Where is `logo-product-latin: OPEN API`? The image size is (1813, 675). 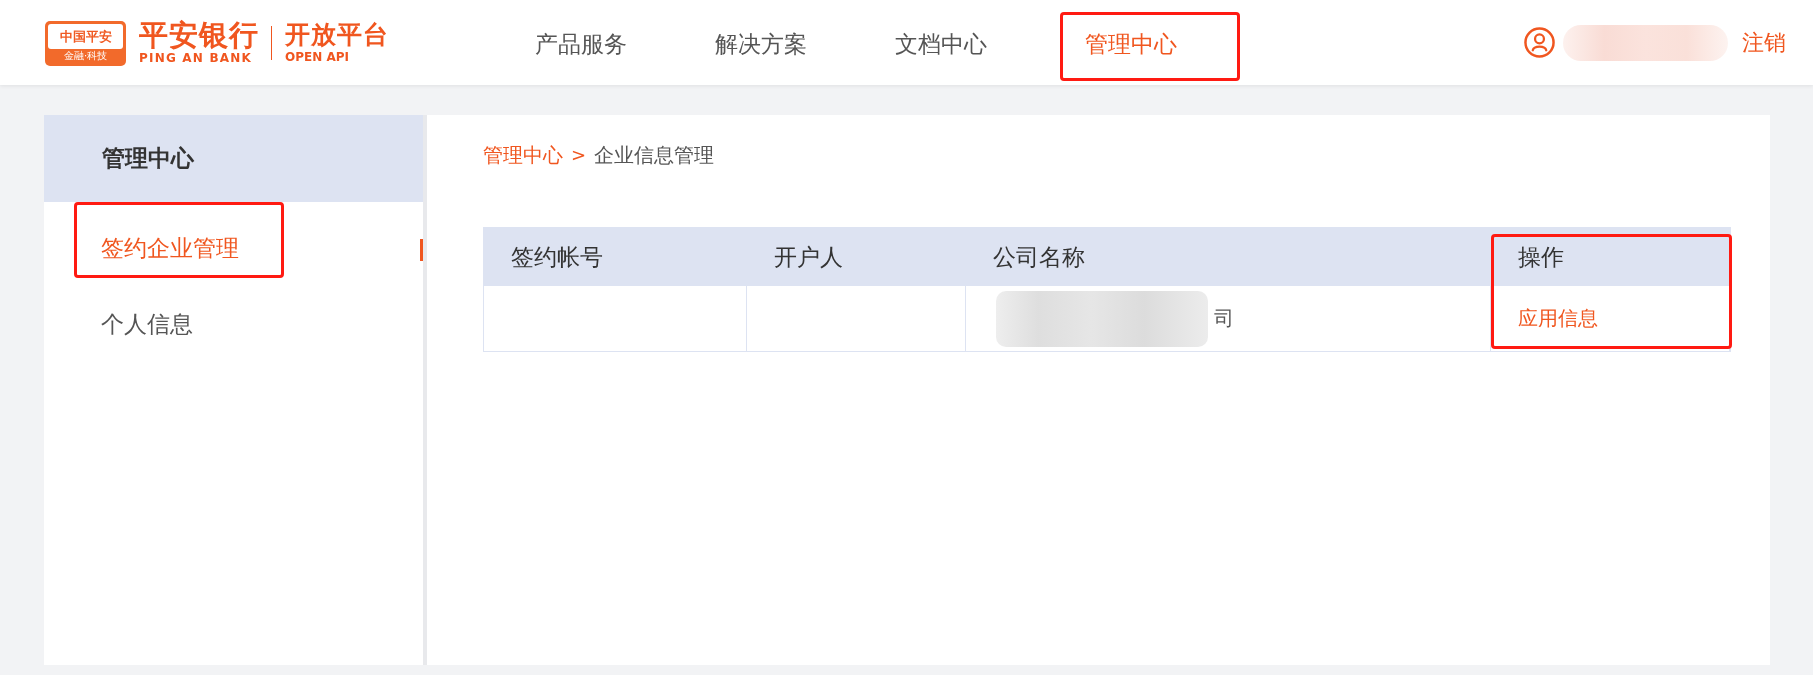
logo-product-latin: OPEN API is located at coordinates (317, 57).